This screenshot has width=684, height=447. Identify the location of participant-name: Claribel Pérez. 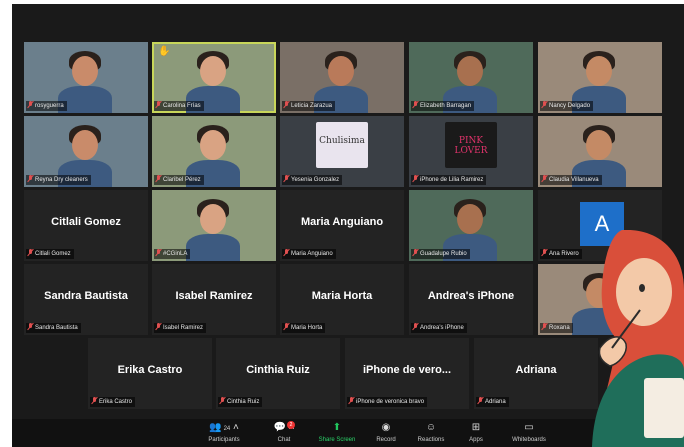
(182, 180).